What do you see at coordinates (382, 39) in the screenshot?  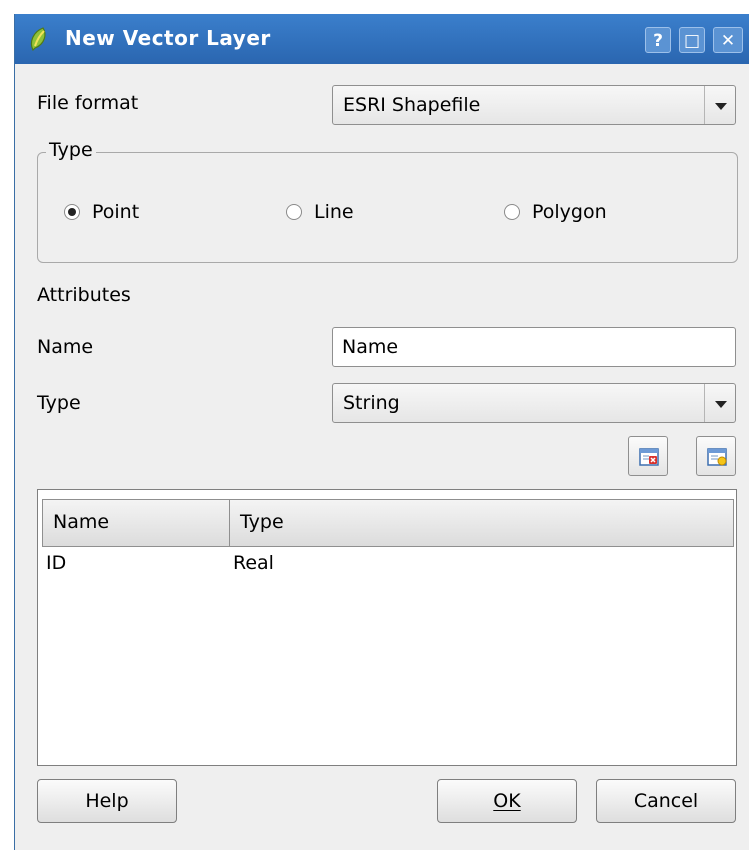 I see `title-bar: New Vector Layer ? □ ✕` at bounding box center [382, 39].